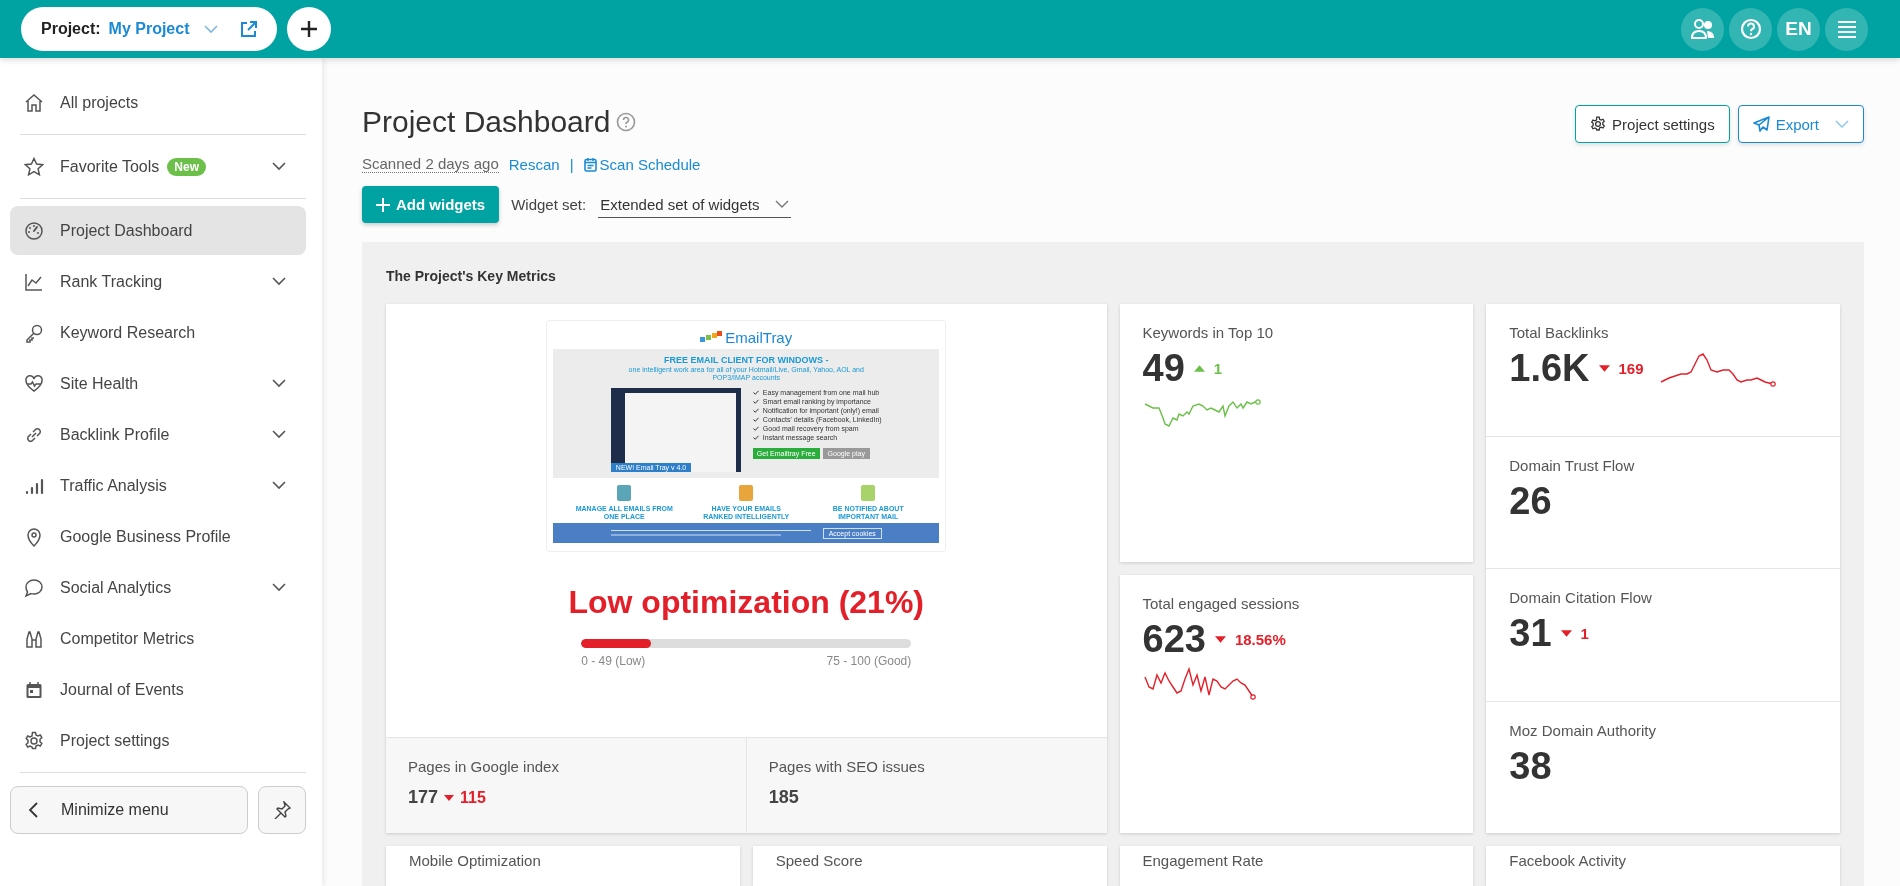  Describe the element at coordinates (847, 766) in the screenshot. I see `stat-label: Pages with SEO issues` at that location.